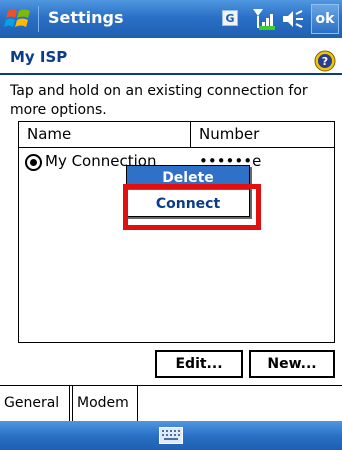  What do you see at coordinates (86, 17) in the screenshot?
I see `window-title: Settings` at bounding box center [86, 17].